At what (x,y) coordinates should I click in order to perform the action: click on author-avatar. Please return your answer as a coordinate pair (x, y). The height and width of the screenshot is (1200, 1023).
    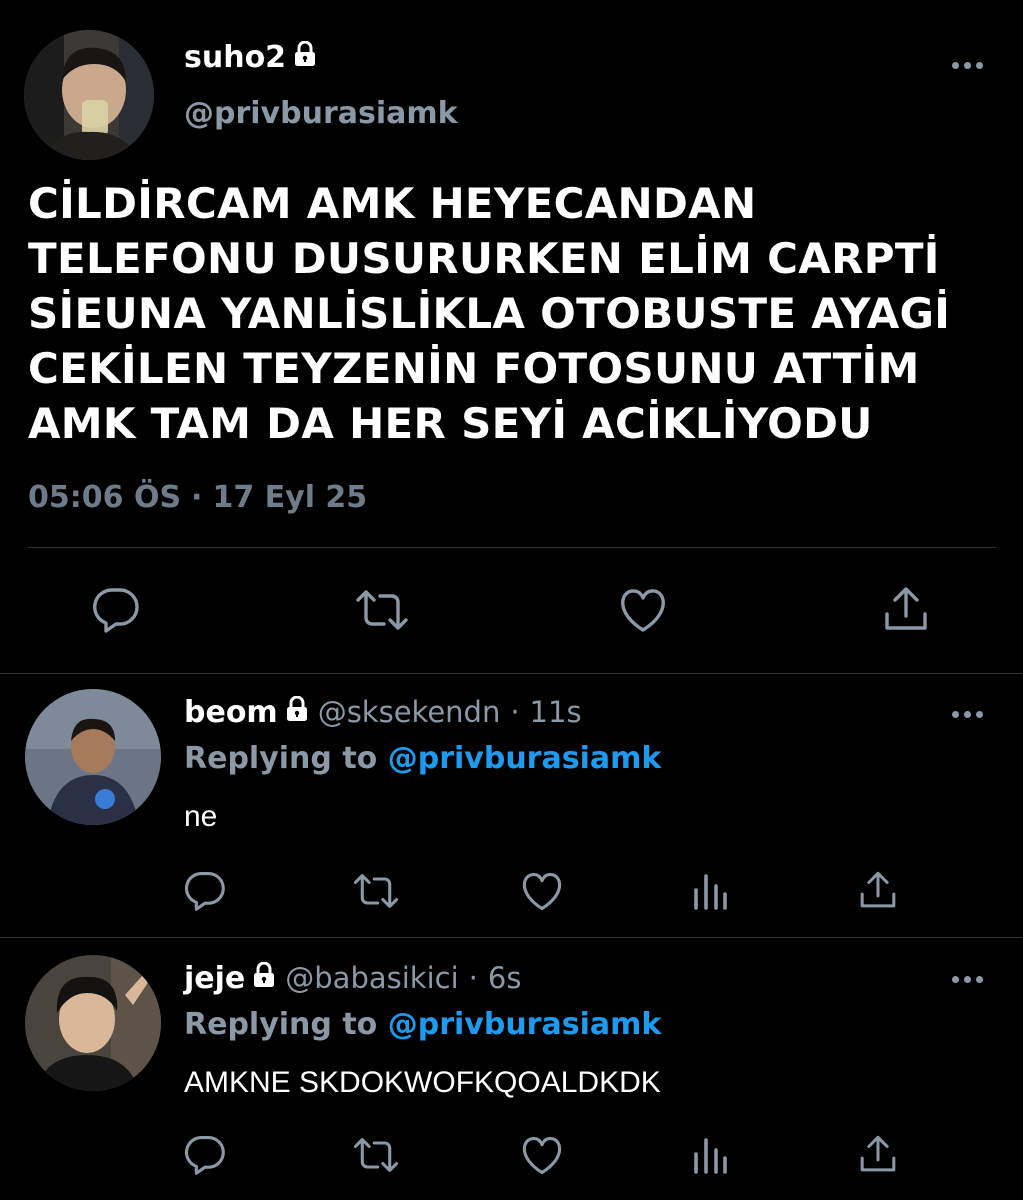
    Looking at the image, I should click on (89, 95).